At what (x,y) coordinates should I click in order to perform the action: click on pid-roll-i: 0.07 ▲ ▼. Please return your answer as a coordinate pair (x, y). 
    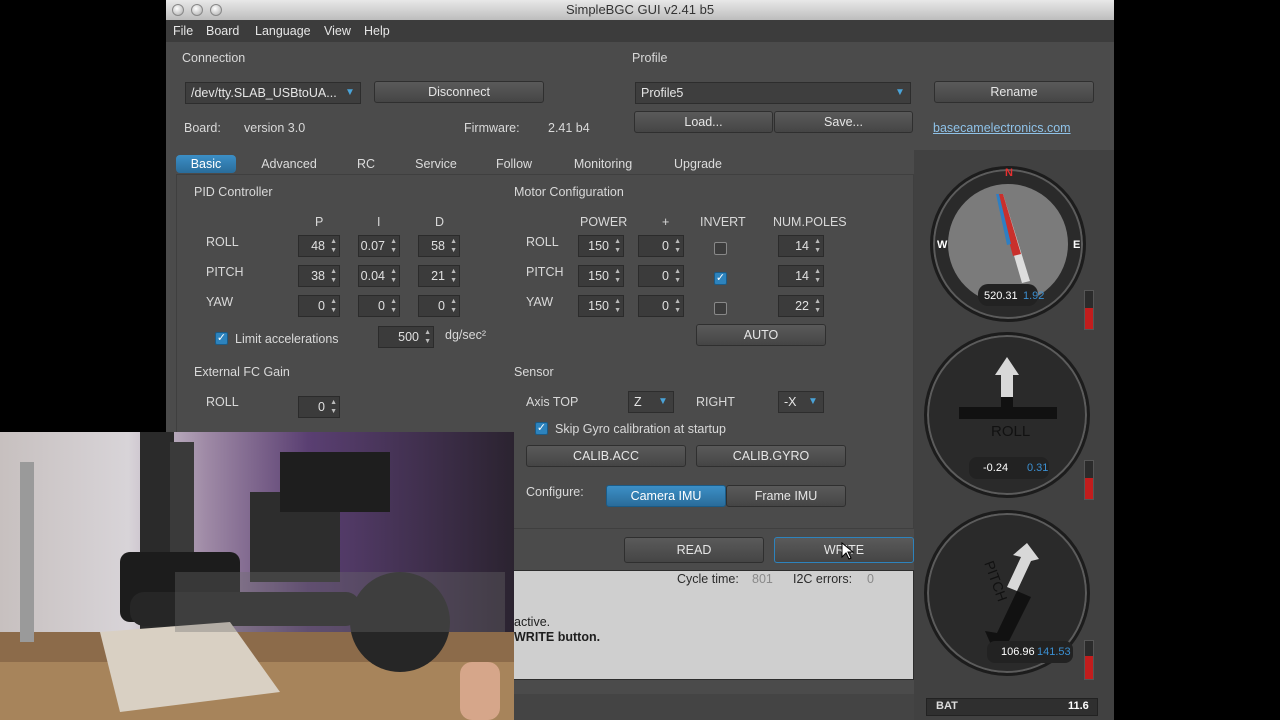
    Looking at the image, I should click on (379, 246).